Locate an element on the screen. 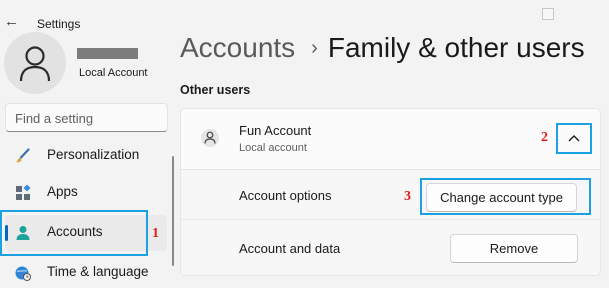  step-number-1: 1 is located at coordinates (155, 233).